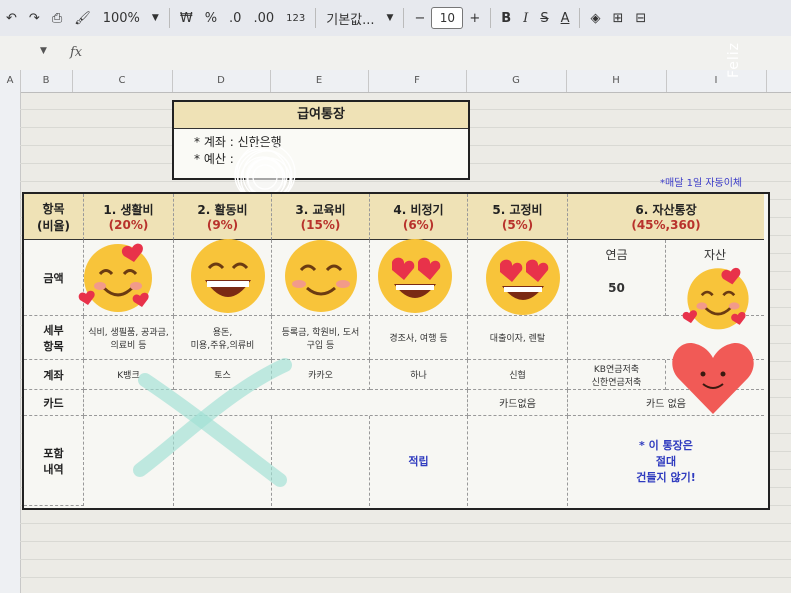 The width and height of the screenshot is (791, 593). Describe the element at coordinates (76, 52) in the screenshot. I see `fx-icon: fx` at that location.